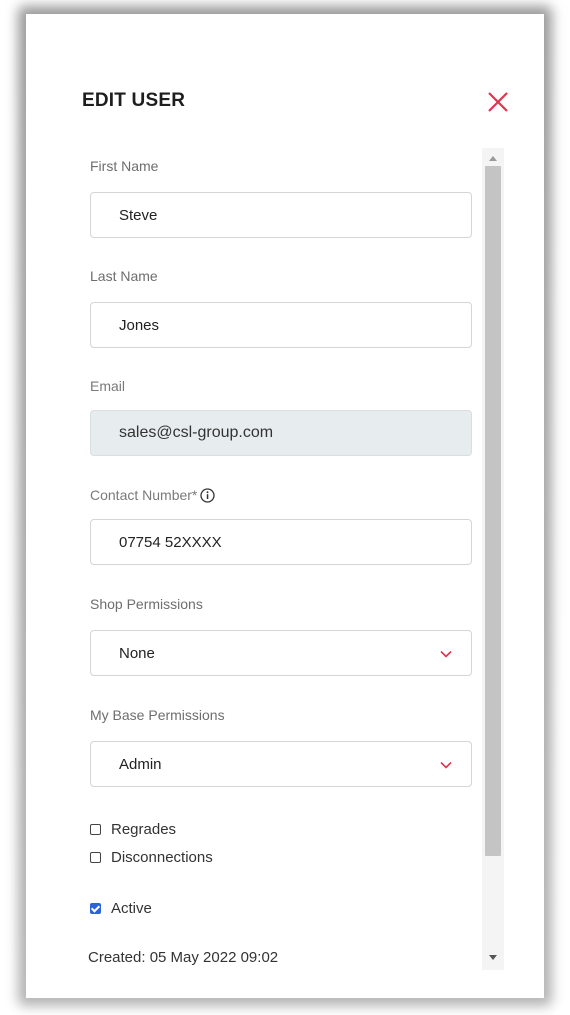 This screenshot has width=570, height=1015. What do you see at coordinates (138, 215) in the screenshot?
I see `first-name-value: Steve` at bounding box center [138, 215].